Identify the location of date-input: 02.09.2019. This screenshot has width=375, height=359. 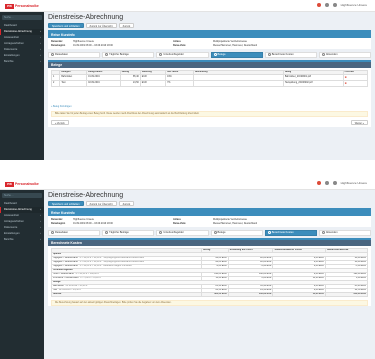
(103, 83).